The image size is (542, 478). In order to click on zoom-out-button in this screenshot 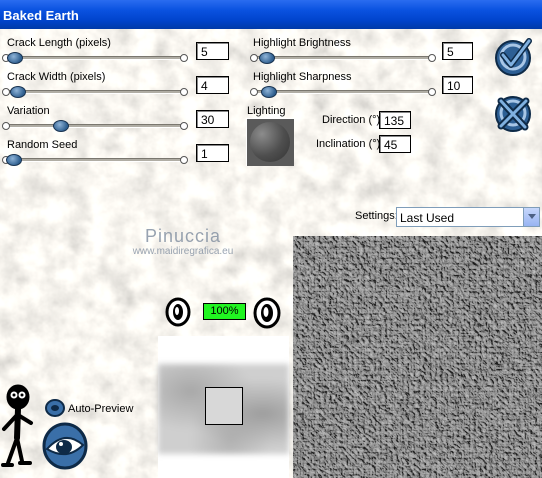, I will do `click(178, 312)`.